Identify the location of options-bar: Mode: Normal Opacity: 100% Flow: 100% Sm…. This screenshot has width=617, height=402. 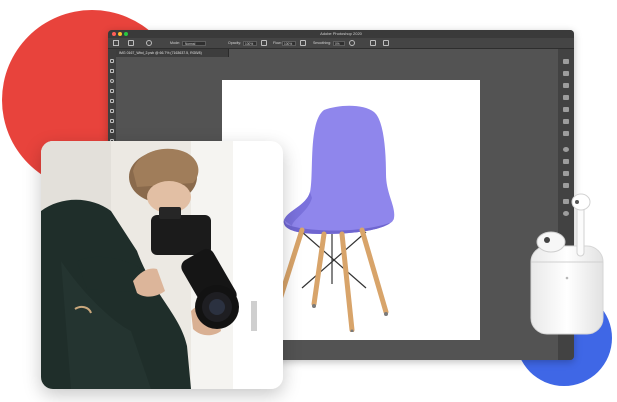
(341, 43).